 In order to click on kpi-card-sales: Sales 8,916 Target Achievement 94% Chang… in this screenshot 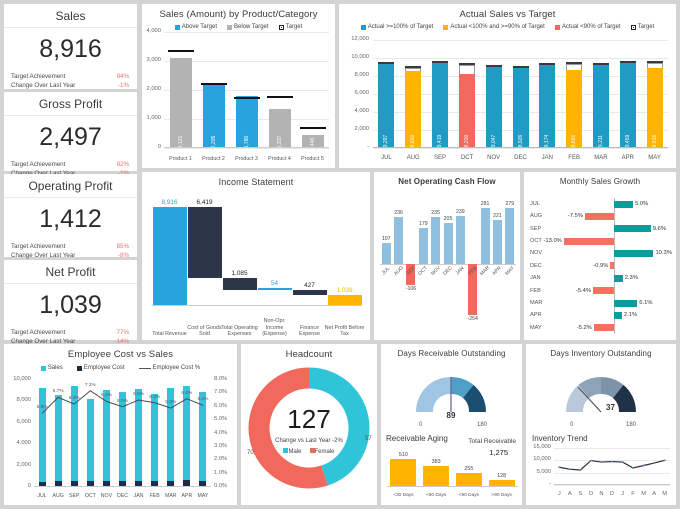, I will do `click(70, 46)`.